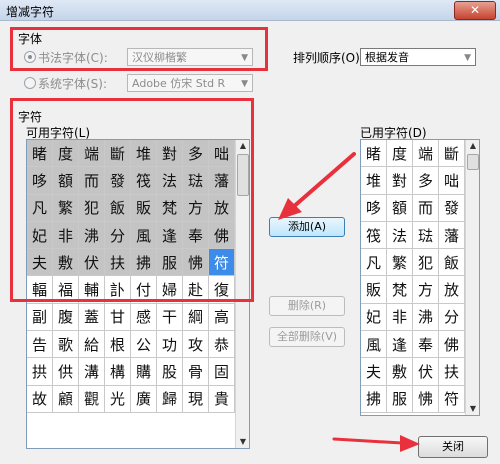 The image size is (500, 464). Describe the element at coordinates (66, 345) in the screenshot. I see `char-cell: 歌` at that location.